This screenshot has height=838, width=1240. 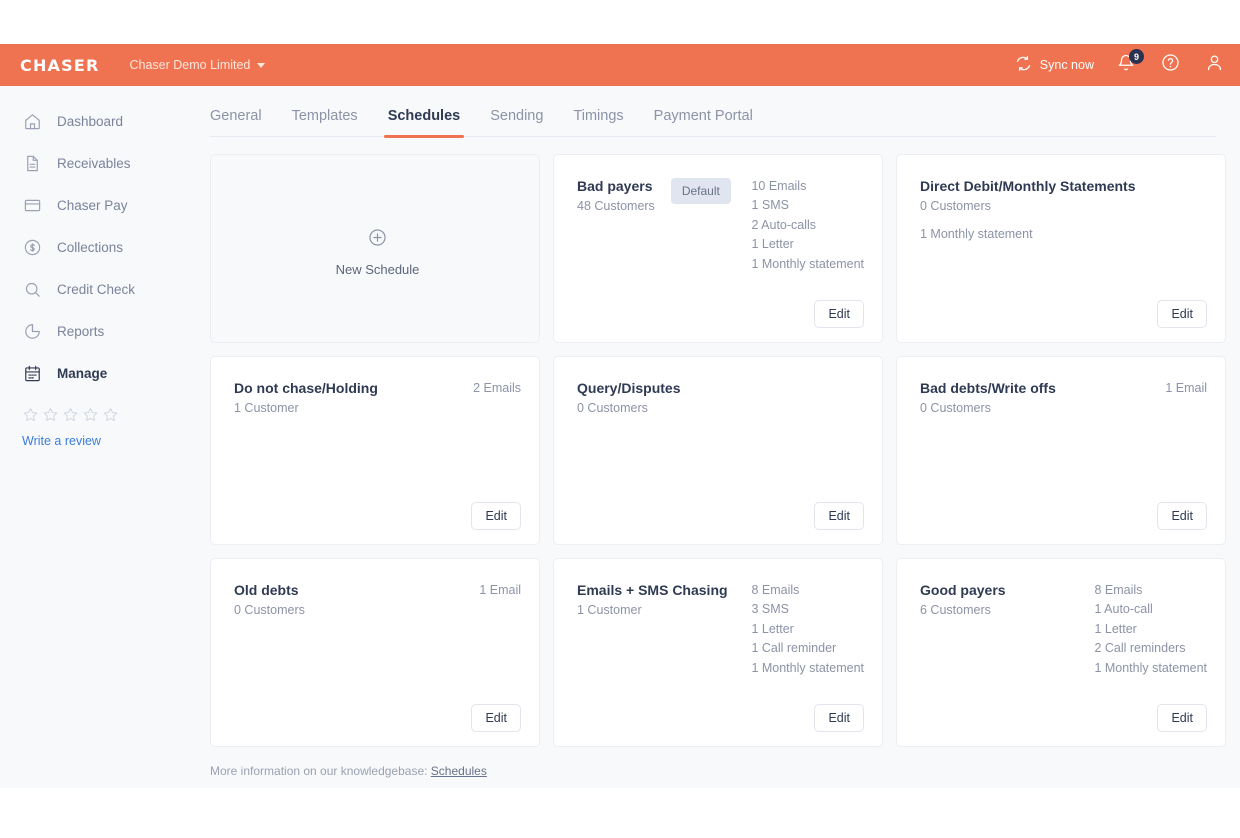 I want to click on schedule-card: Query/Disputes 0 Customers Edit, so click(x=718, y=450).